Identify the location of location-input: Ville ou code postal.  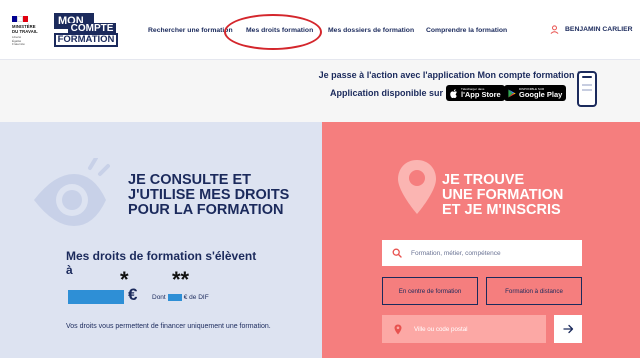
(464, 329).